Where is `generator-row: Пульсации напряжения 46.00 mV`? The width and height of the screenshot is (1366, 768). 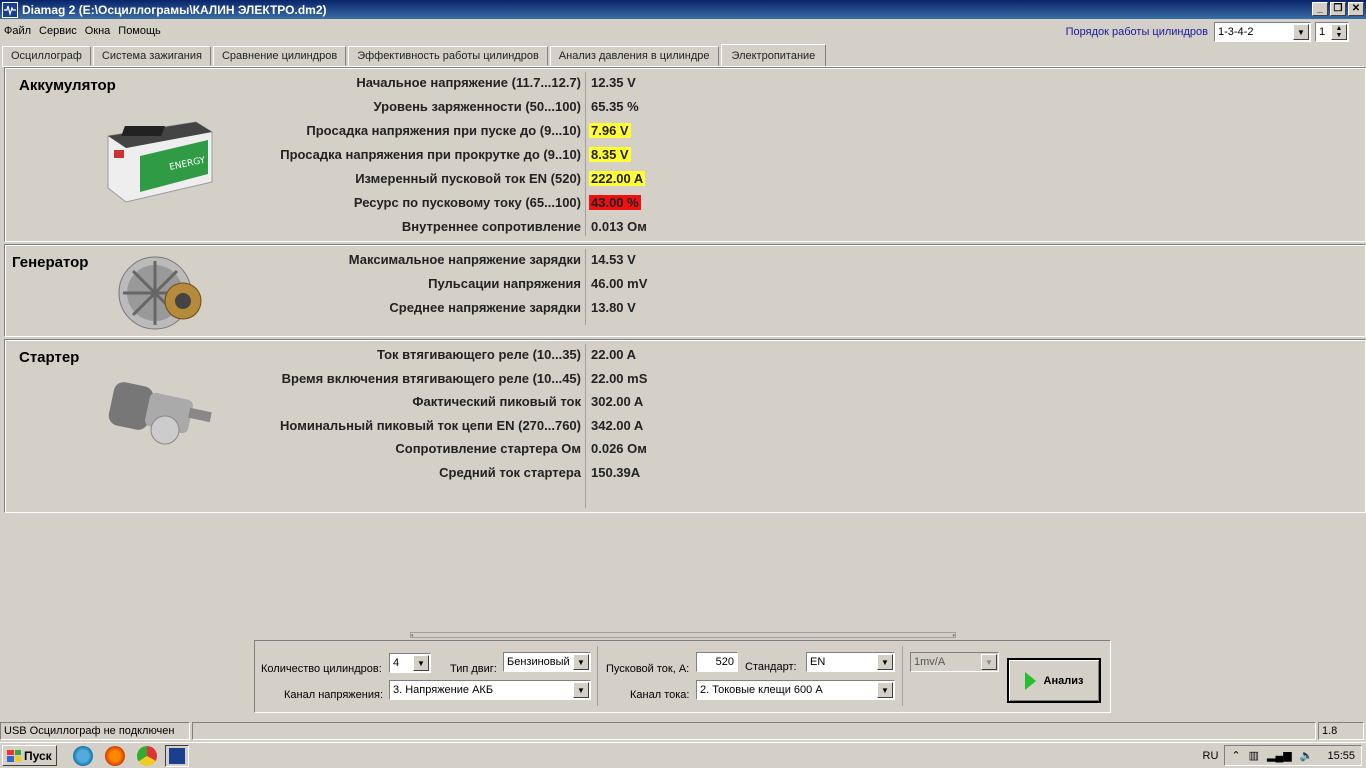
generator-row: Пульсации напряжения 46.00 mV is located at coordinates (505, 287).